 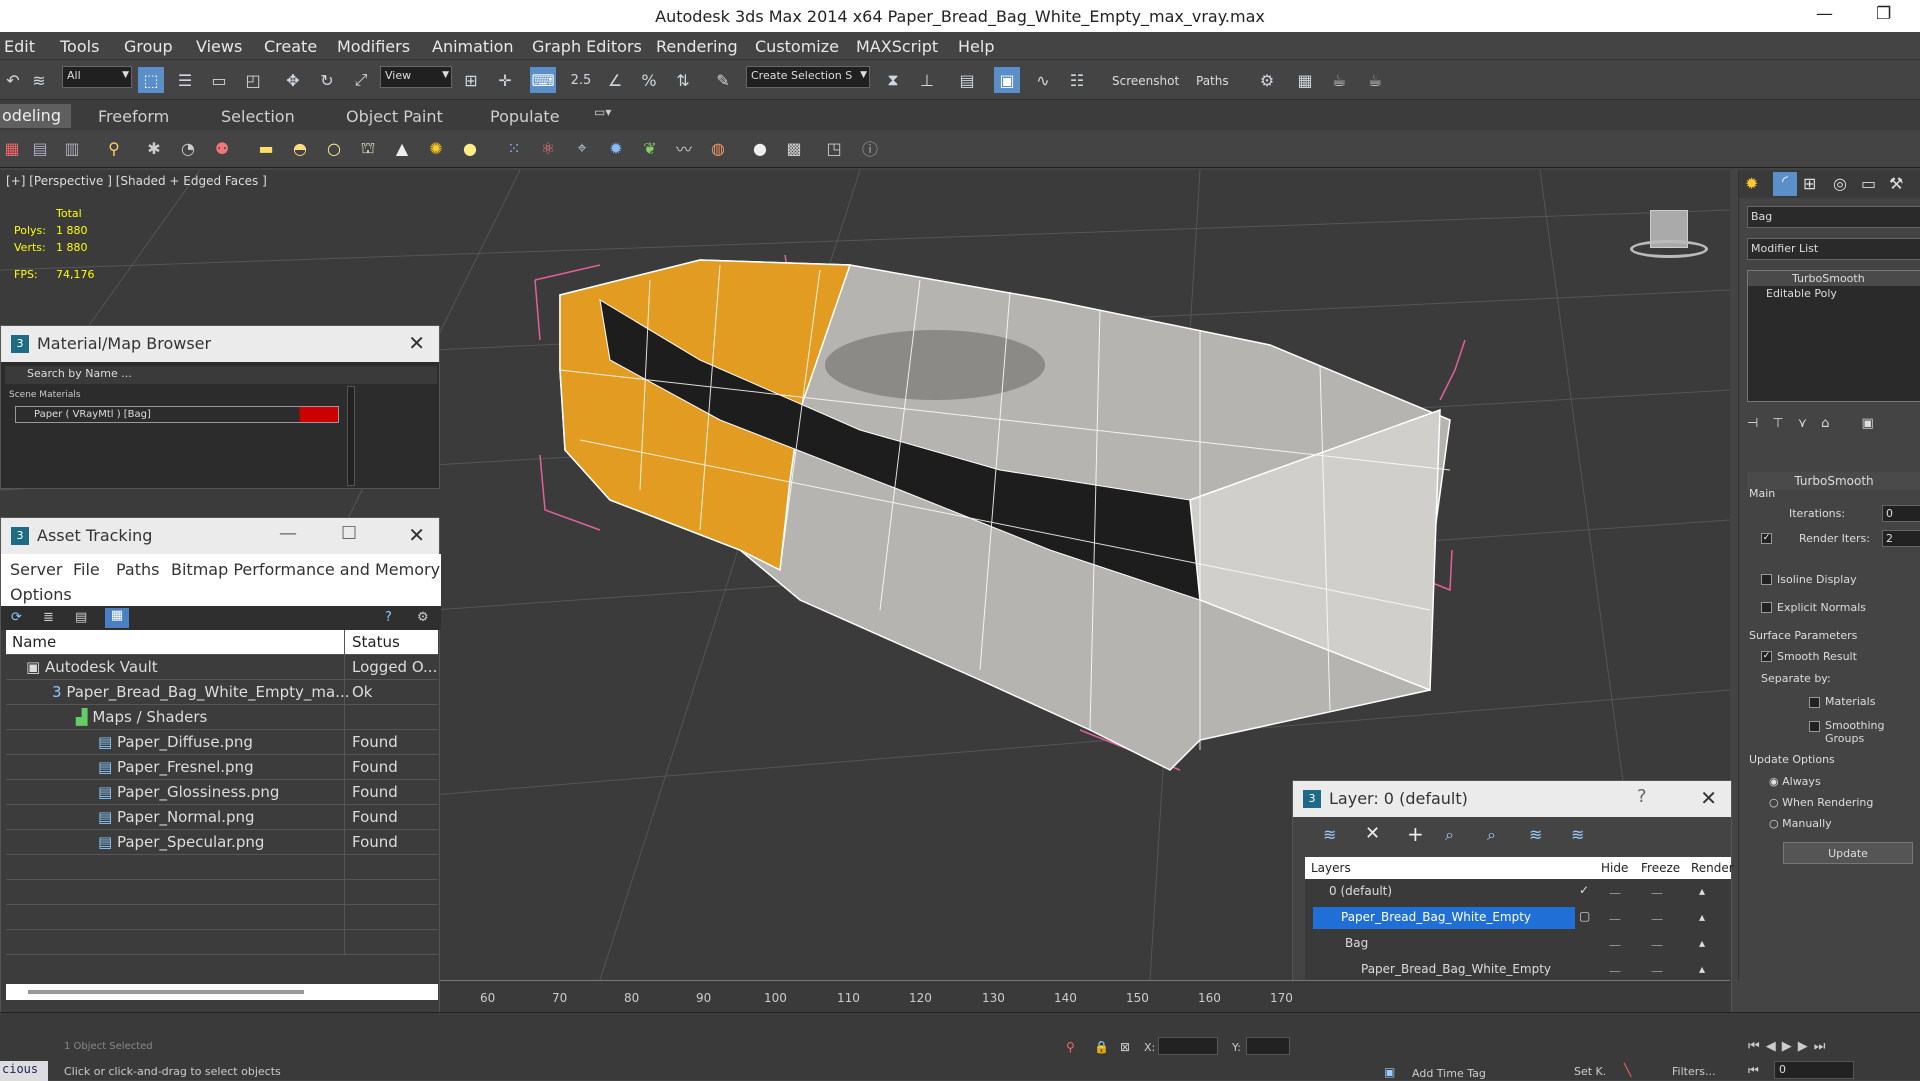 What do you see at coordinates (1883, 14) in the screenshot?
I see `maximize-button: ❐` at bounding box center [1883, 14].